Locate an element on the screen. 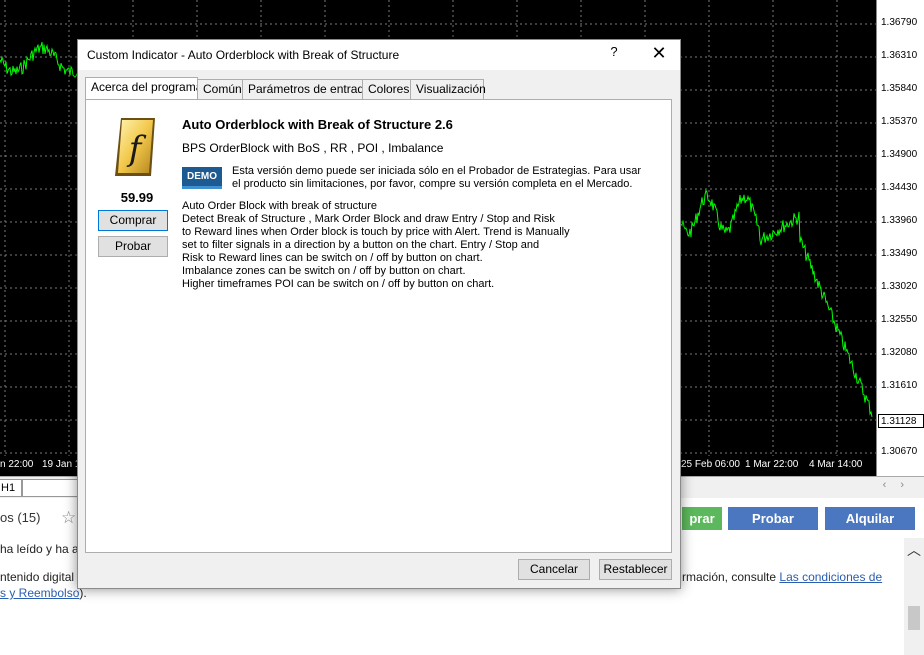 The width and height of the screenshot is (924, 655). price-tick: 1.34430 is located at coordinates (899, 187).